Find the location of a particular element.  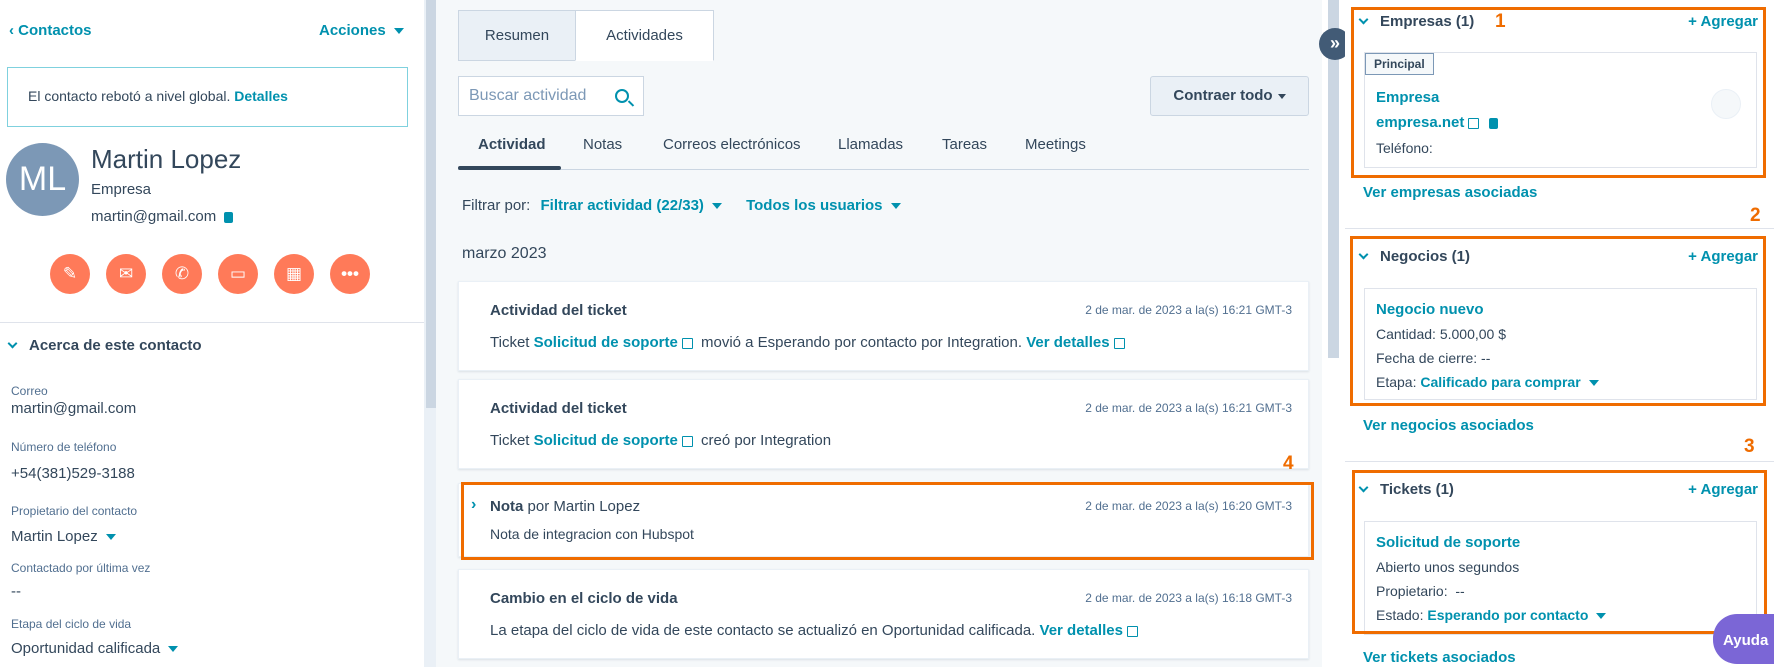

card-timestamp: 2 de mar. de 2023 a la(s) 16:18 GMT-3 is located at coordinates (1188, 598).